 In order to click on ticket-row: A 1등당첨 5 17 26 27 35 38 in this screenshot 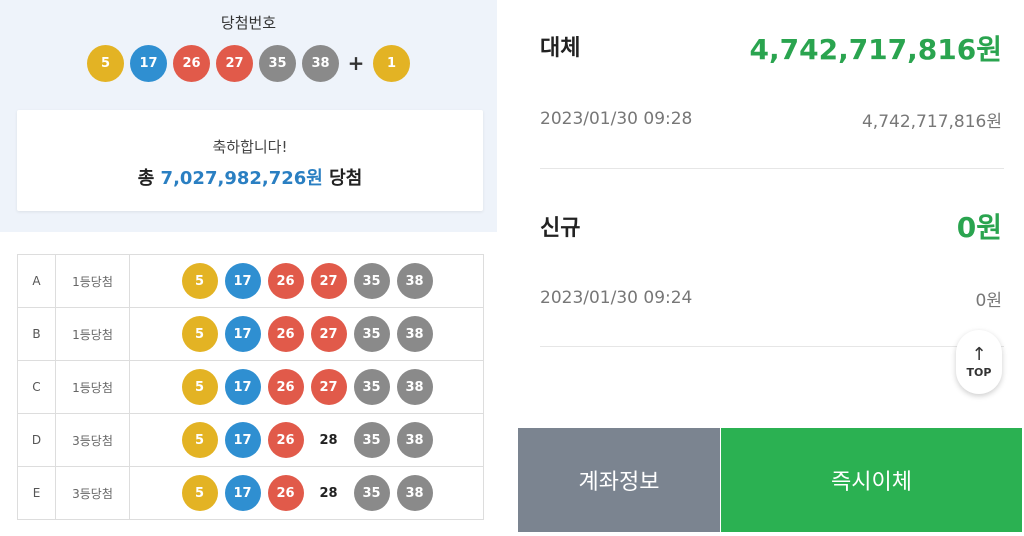, I will do `click(250, 281)`.